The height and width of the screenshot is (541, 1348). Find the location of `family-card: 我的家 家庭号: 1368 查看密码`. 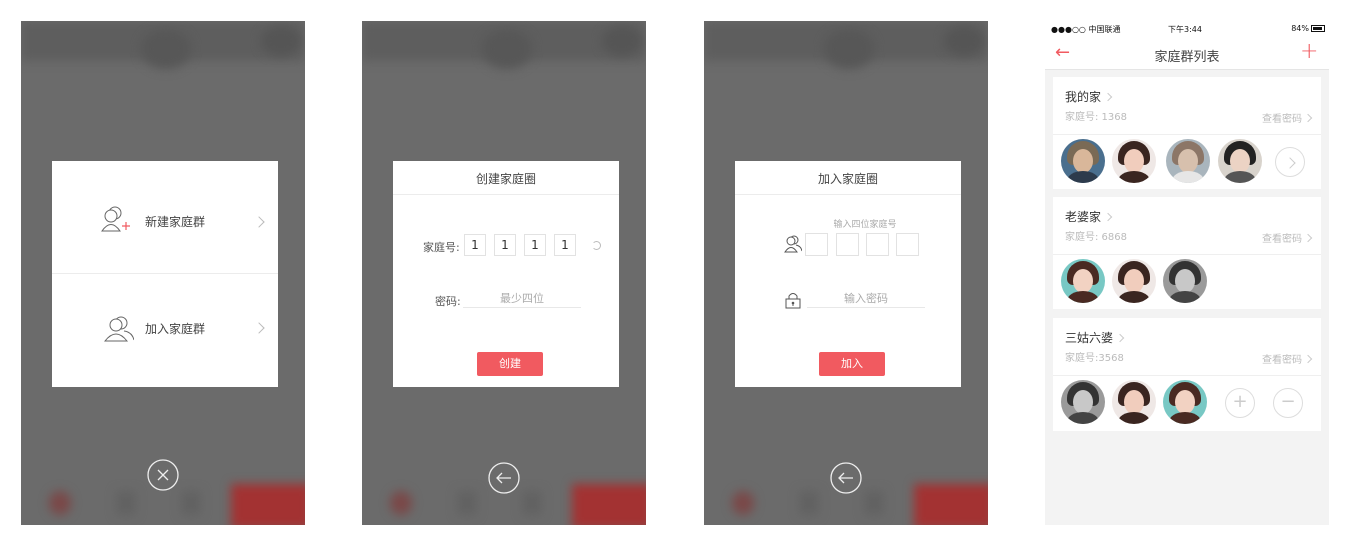

family-card: 我的家 家庭号: 1368 查看密码 is located at coordinates (1187, 133).